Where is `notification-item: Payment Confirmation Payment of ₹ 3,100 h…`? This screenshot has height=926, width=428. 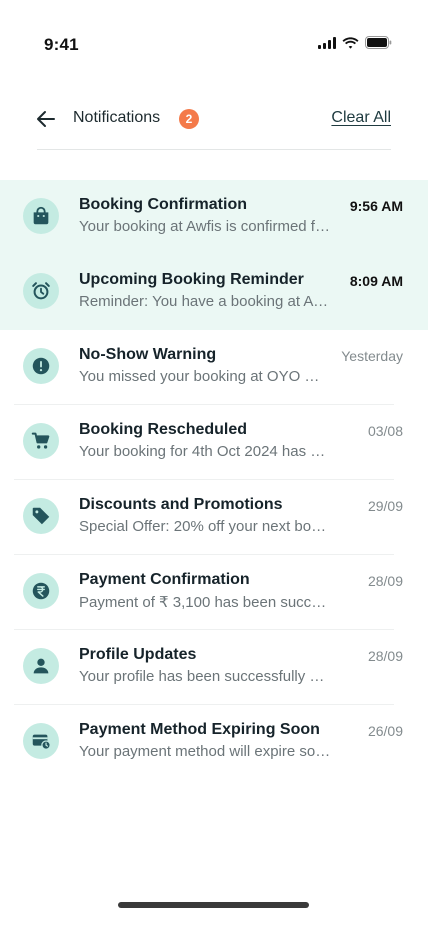
notification-item: Payment Confirmation Payment of ₹ 3,100 h… is located at coordinates (214, 592).